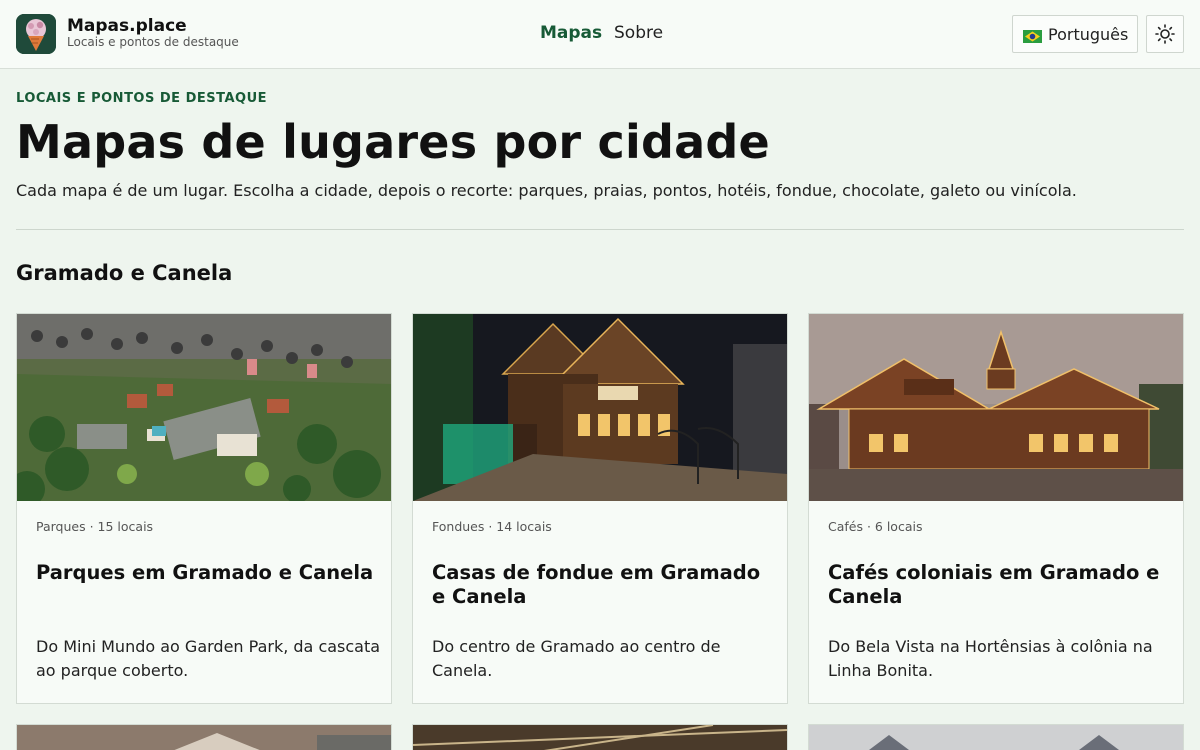  I want to click on city-heading: Gramado e Canela, so click(124, 273).